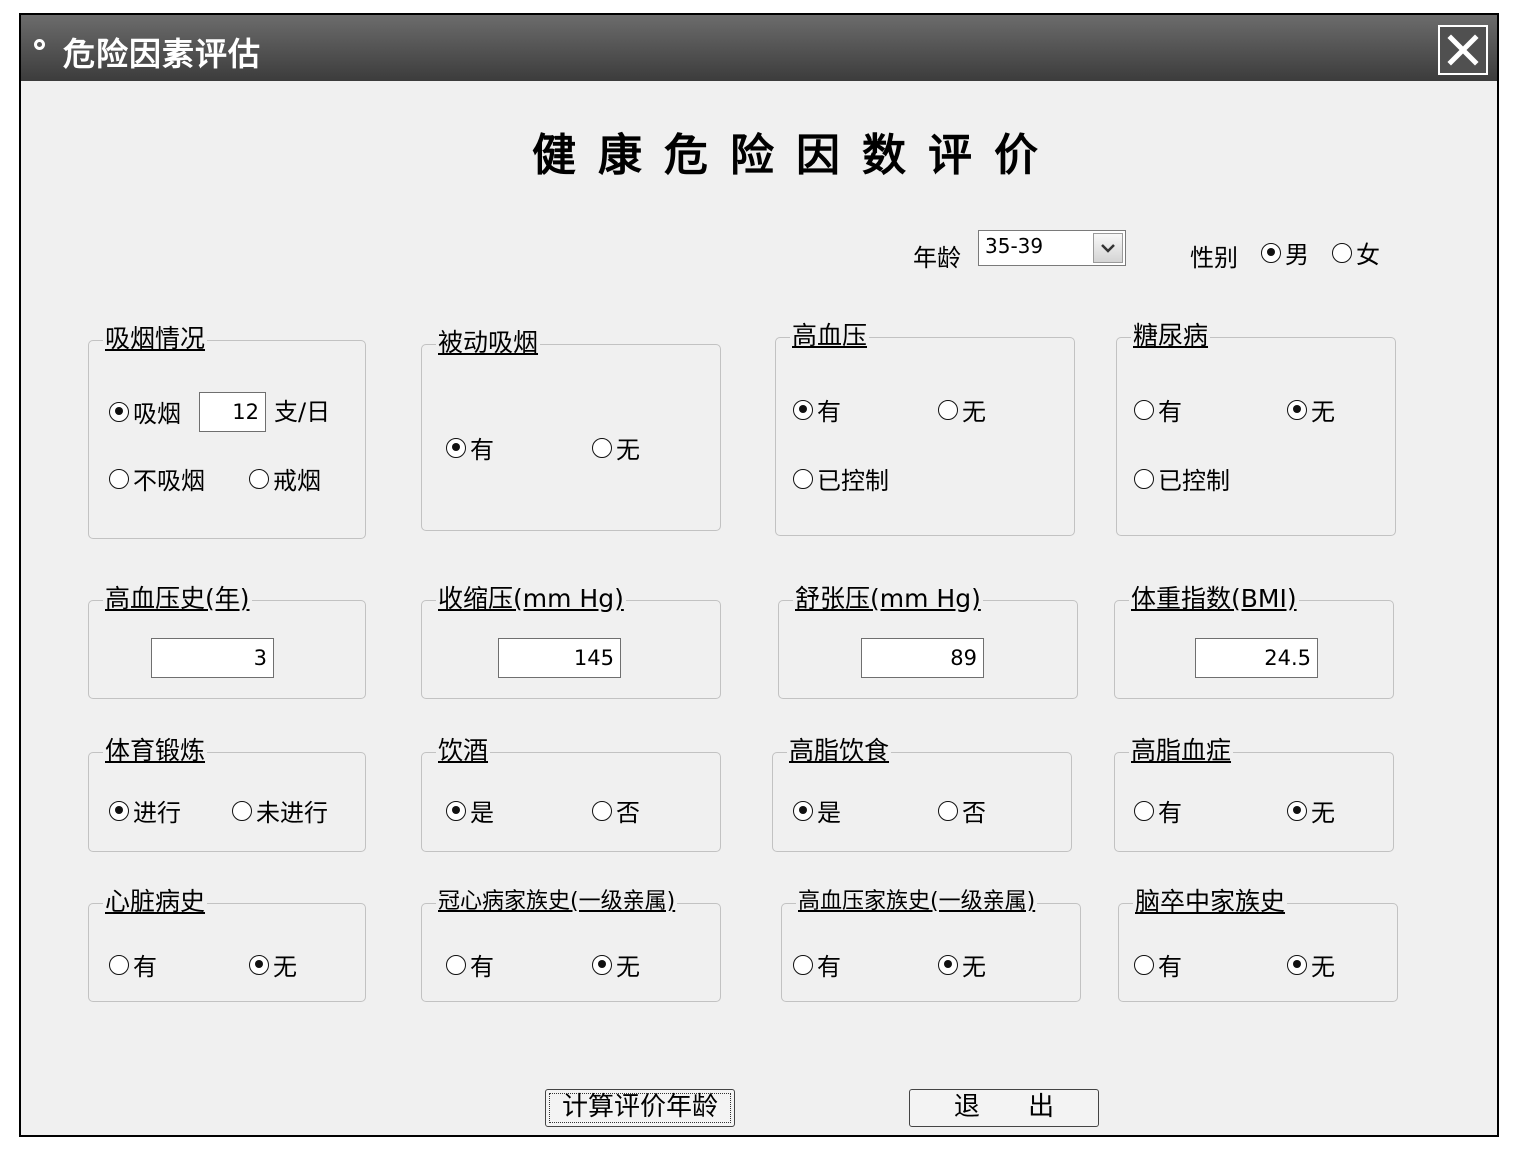 Image resolution: width=1516 pixels, height=1150 pixels. Describe the element at coordinates (1210, 902) in the screenshot. I see `stroke-family-legend: 脑卒中家族史` at that location.